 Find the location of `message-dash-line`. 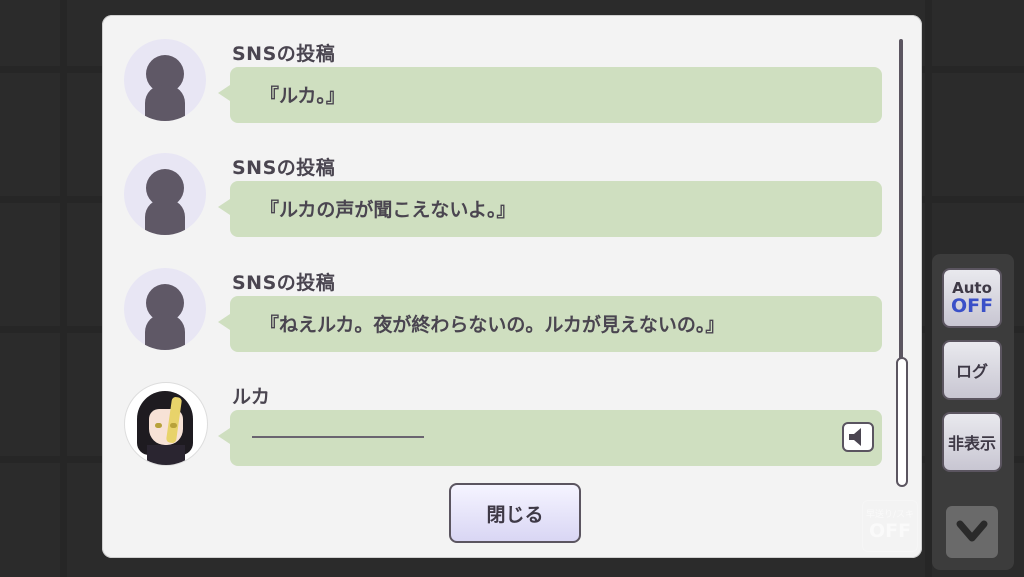

message-dash-line is located at coordinates (338, 437).